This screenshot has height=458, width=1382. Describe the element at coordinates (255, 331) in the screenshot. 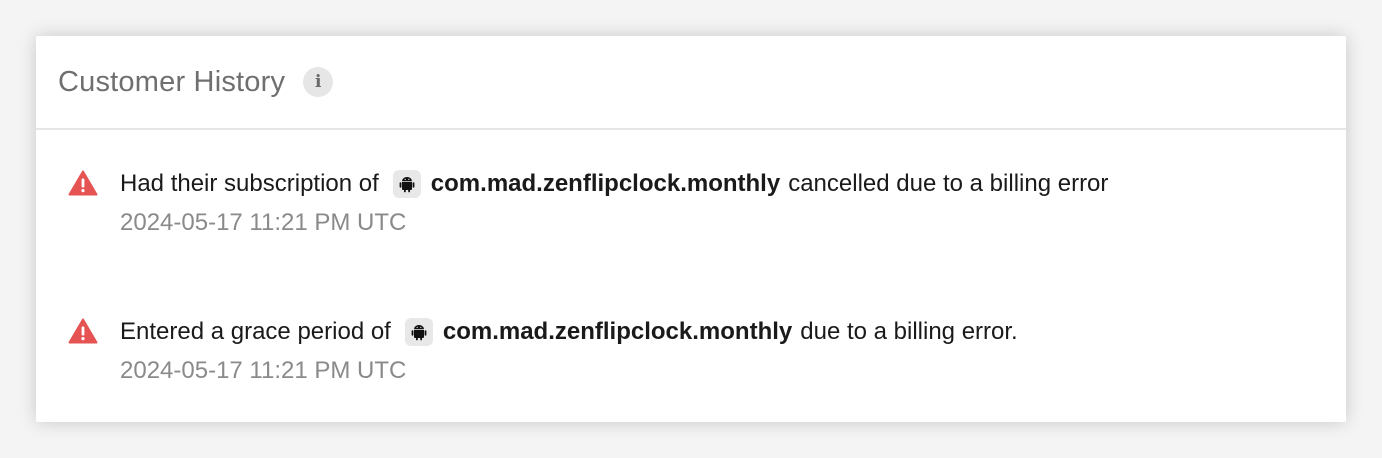

I see `event-prefix: Entered a grace period of` at that location.